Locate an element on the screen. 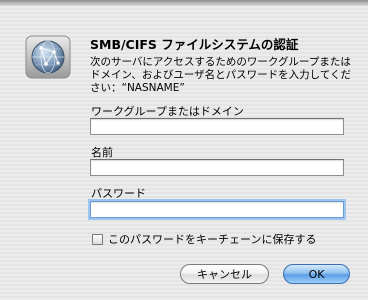 The height and width of the screenshot is (300, 368). workgroup-label: ワークグループまたはドメイン is located at coordinates (167, 111).